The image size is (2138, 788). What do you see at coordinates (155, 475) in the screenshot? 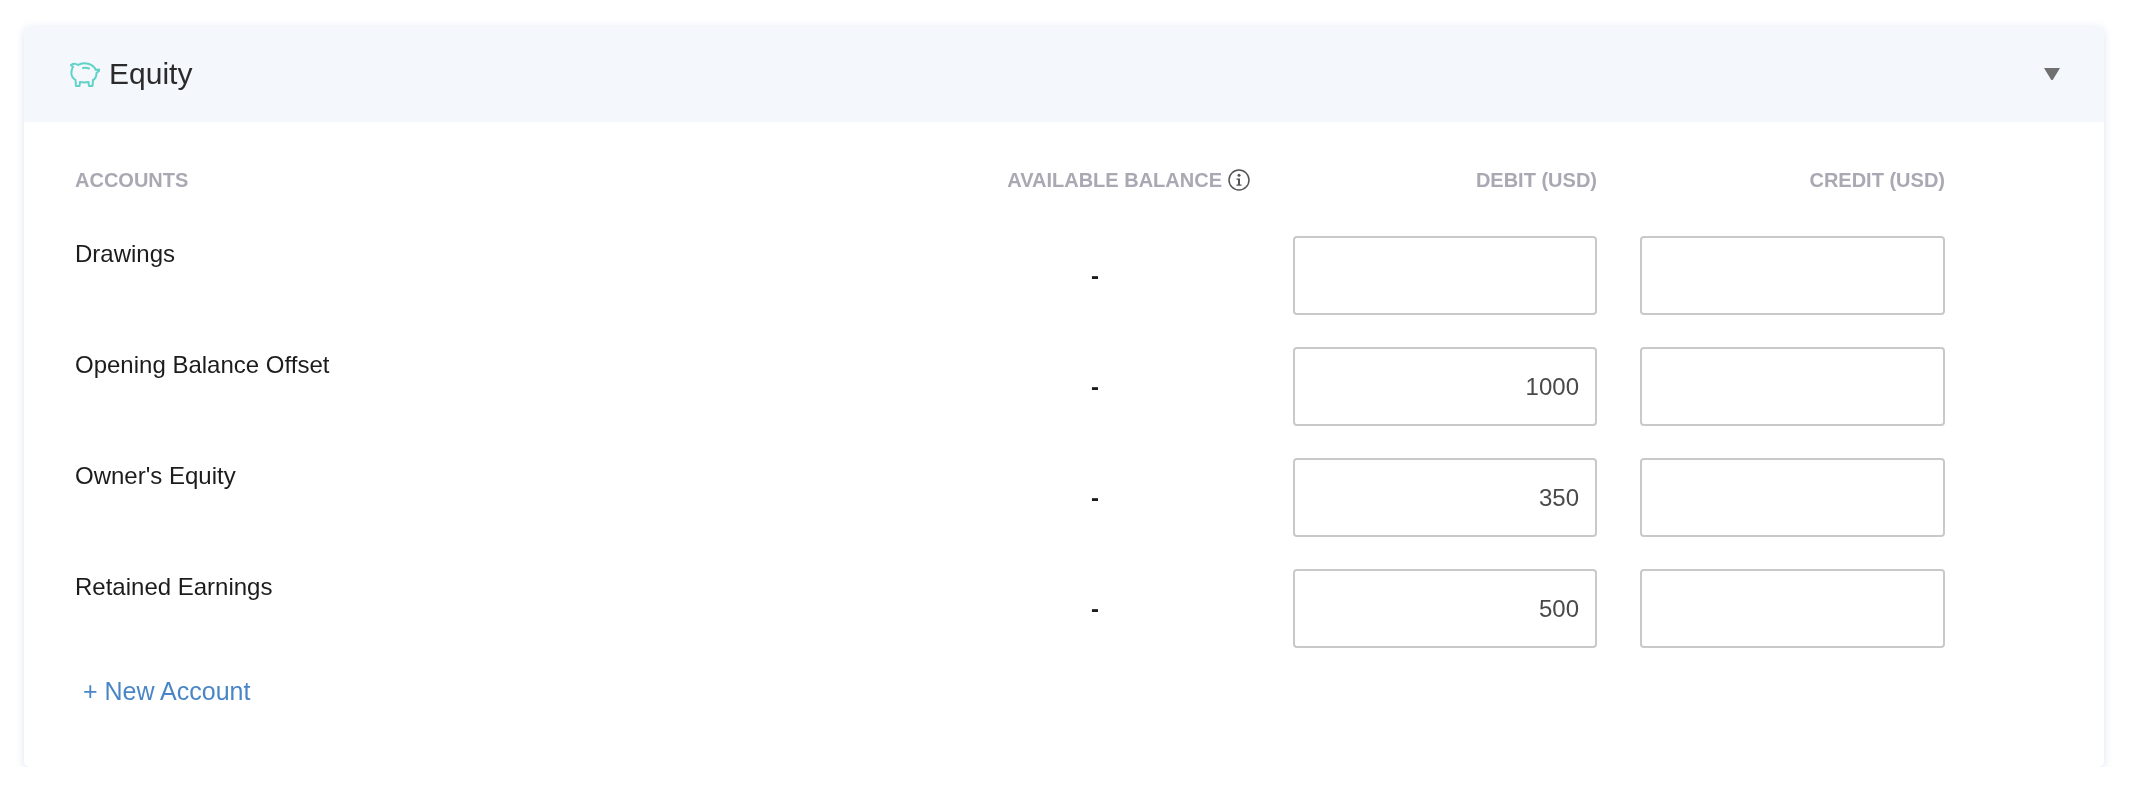
I see `account-name: Owner's Equity` at bounding box center [155, 475].